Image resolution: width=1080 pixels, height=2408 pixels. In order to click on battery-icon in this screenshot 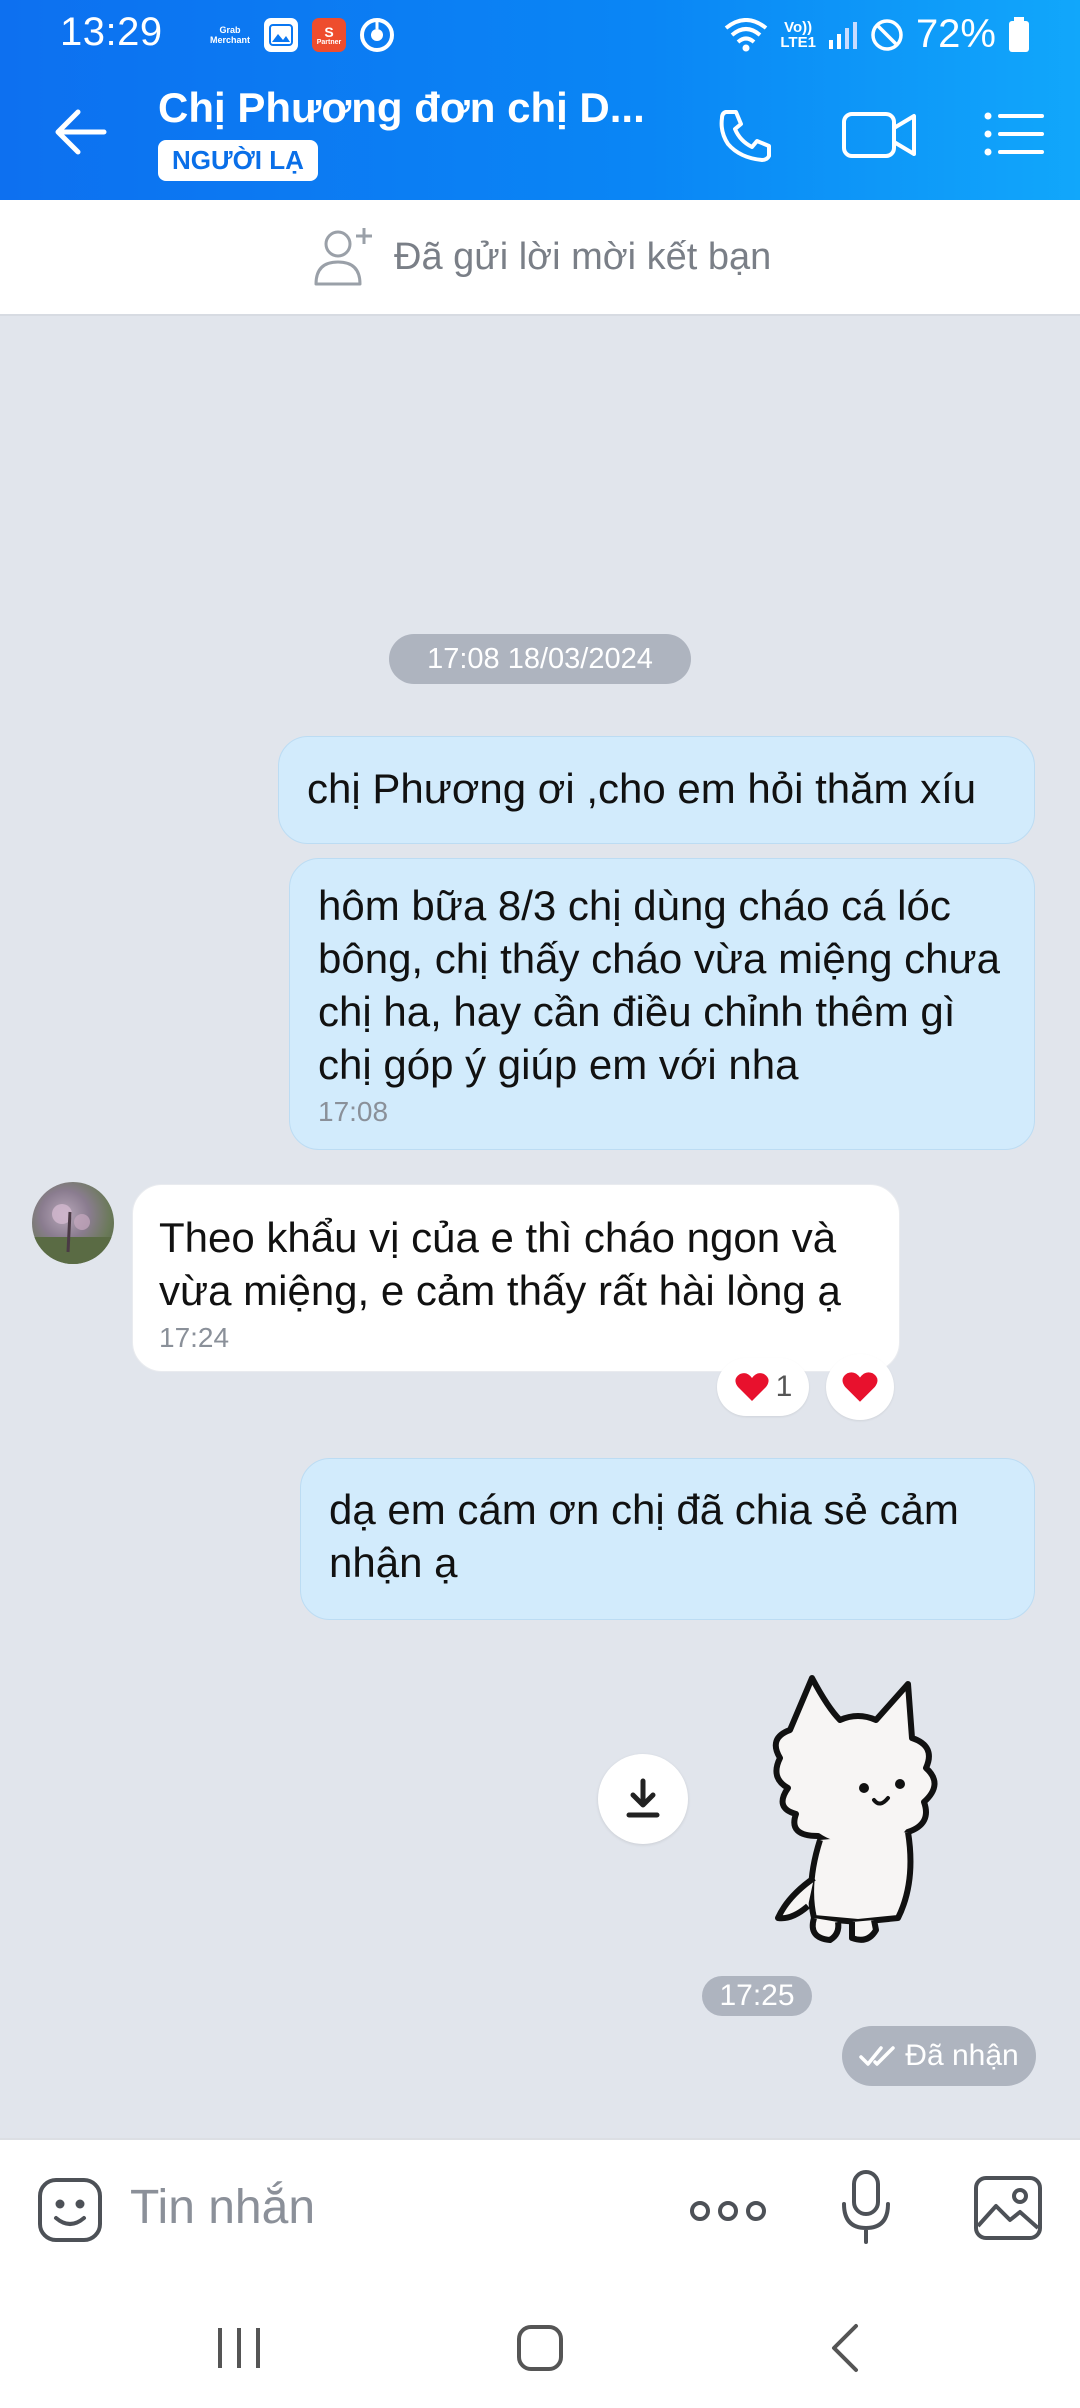, I will do `click(1019, 34)`.